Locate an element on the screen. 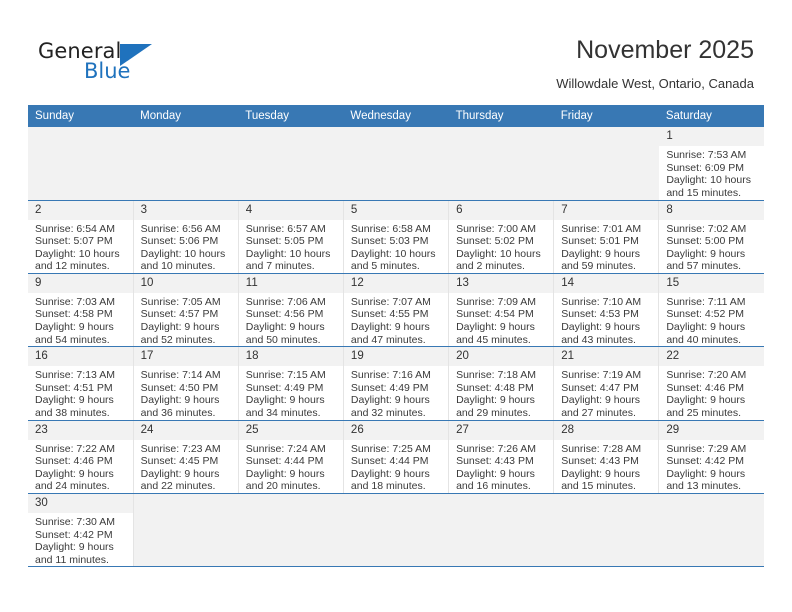 The height and width of the screenshot is (612, 792). day-number: 8 is located at coordinates (711, 210).